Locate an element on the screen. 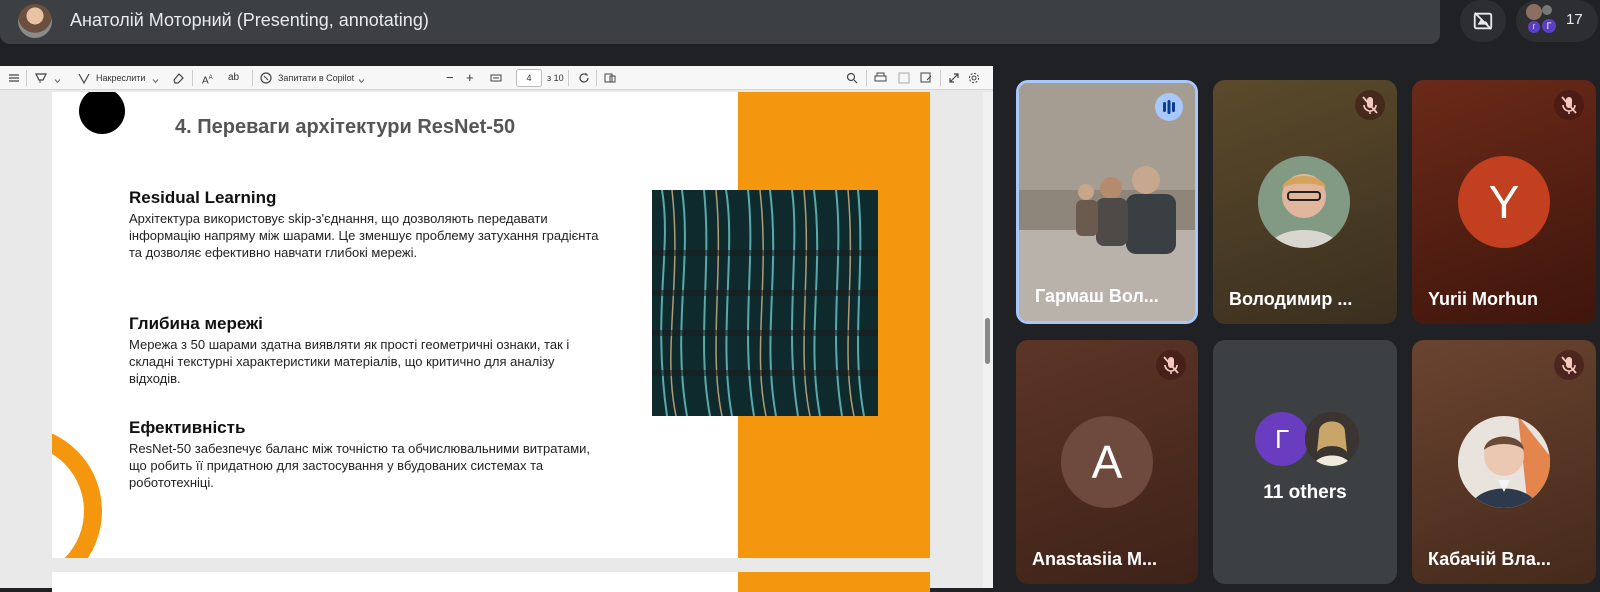  audio-bars-icon is located at coordinates (1169, 107).